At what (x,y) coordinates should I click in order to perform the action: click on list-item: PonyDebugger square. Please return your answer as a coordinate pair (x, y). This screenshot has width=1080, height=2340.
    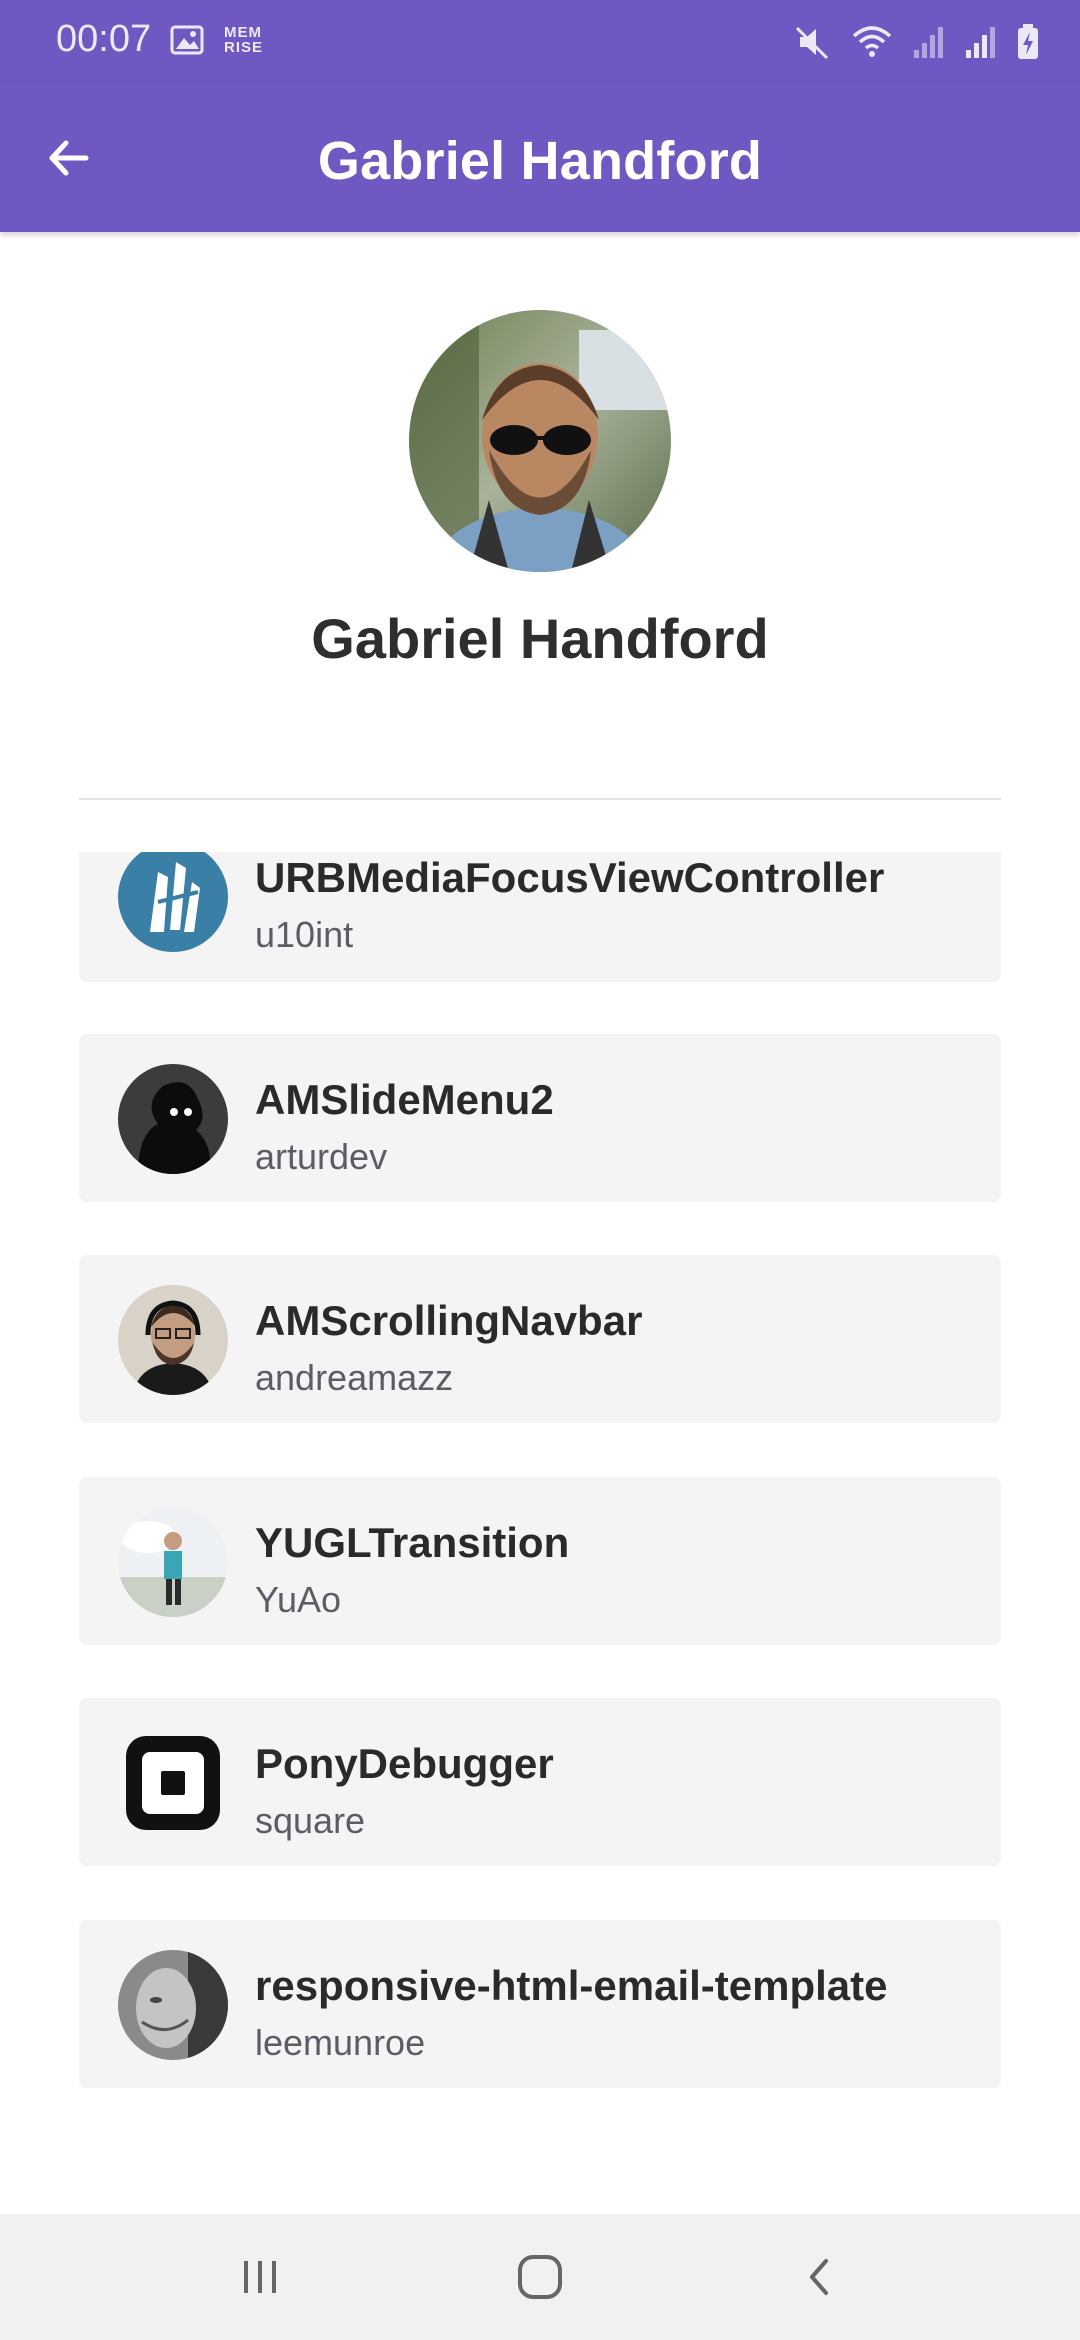
    Looking at the image, I should click on (540, 1782).